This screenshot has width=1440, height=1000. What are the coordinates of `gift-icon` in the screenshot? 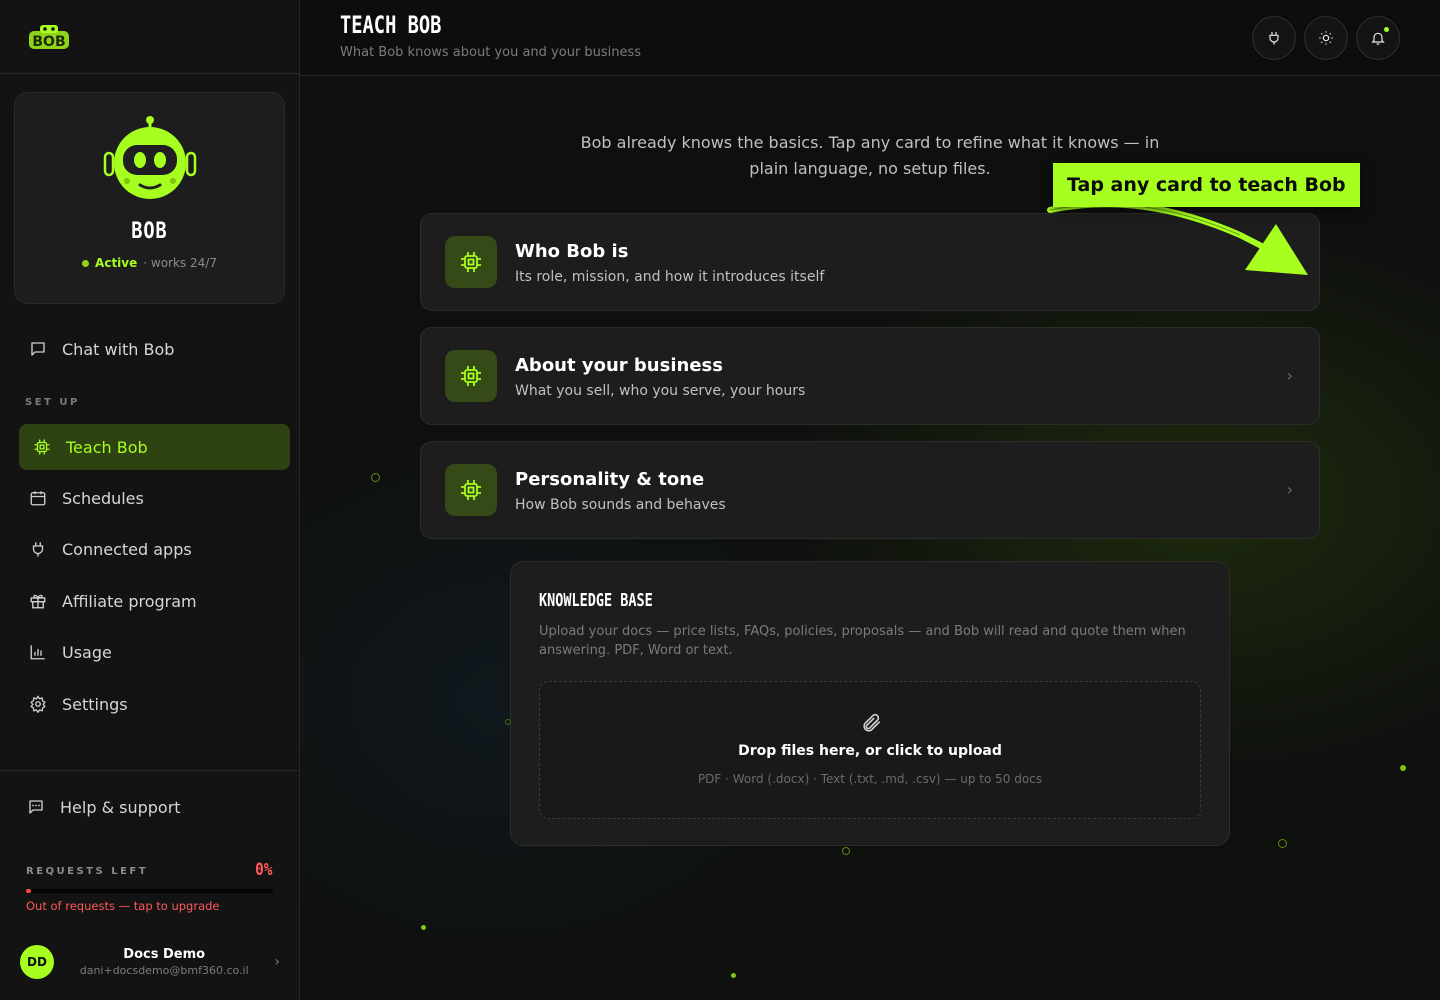 It's located at (38, 601).